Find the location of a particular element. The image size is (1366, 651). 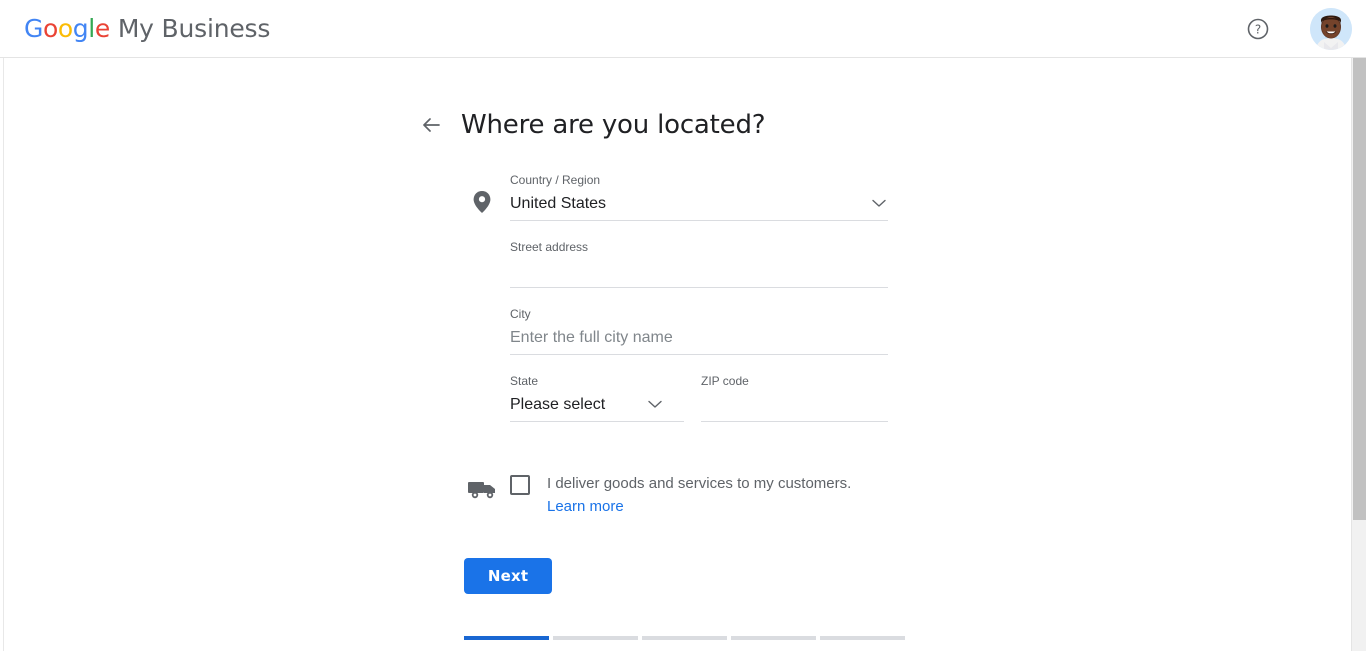

arrow-left-icon is located at coordinates (431, 125).